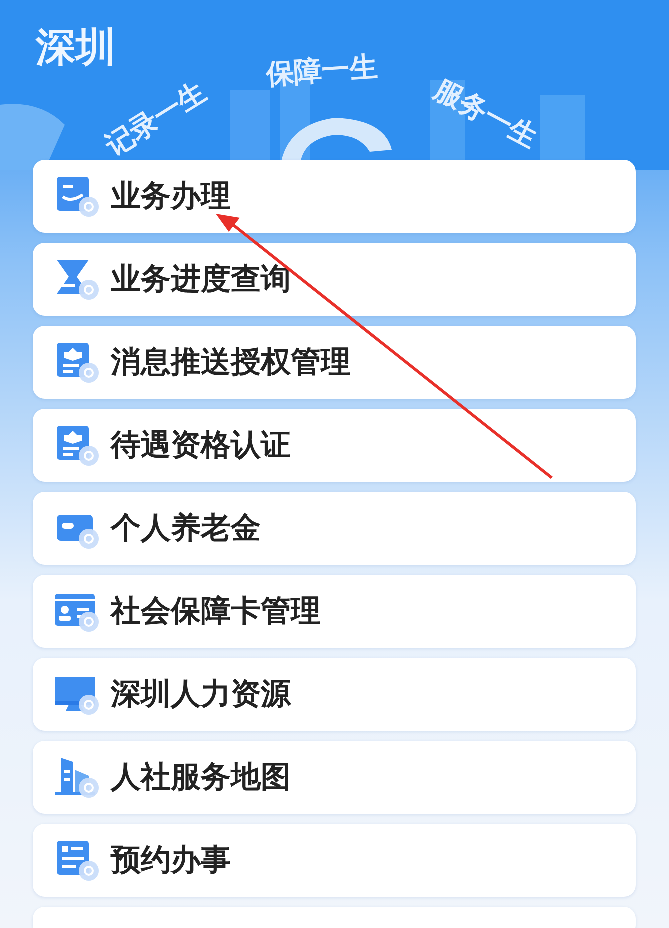 The width and height of the screenshot is (669, 928). I want to click on menu-item: 消息推送授权管理, so click(334, 362).